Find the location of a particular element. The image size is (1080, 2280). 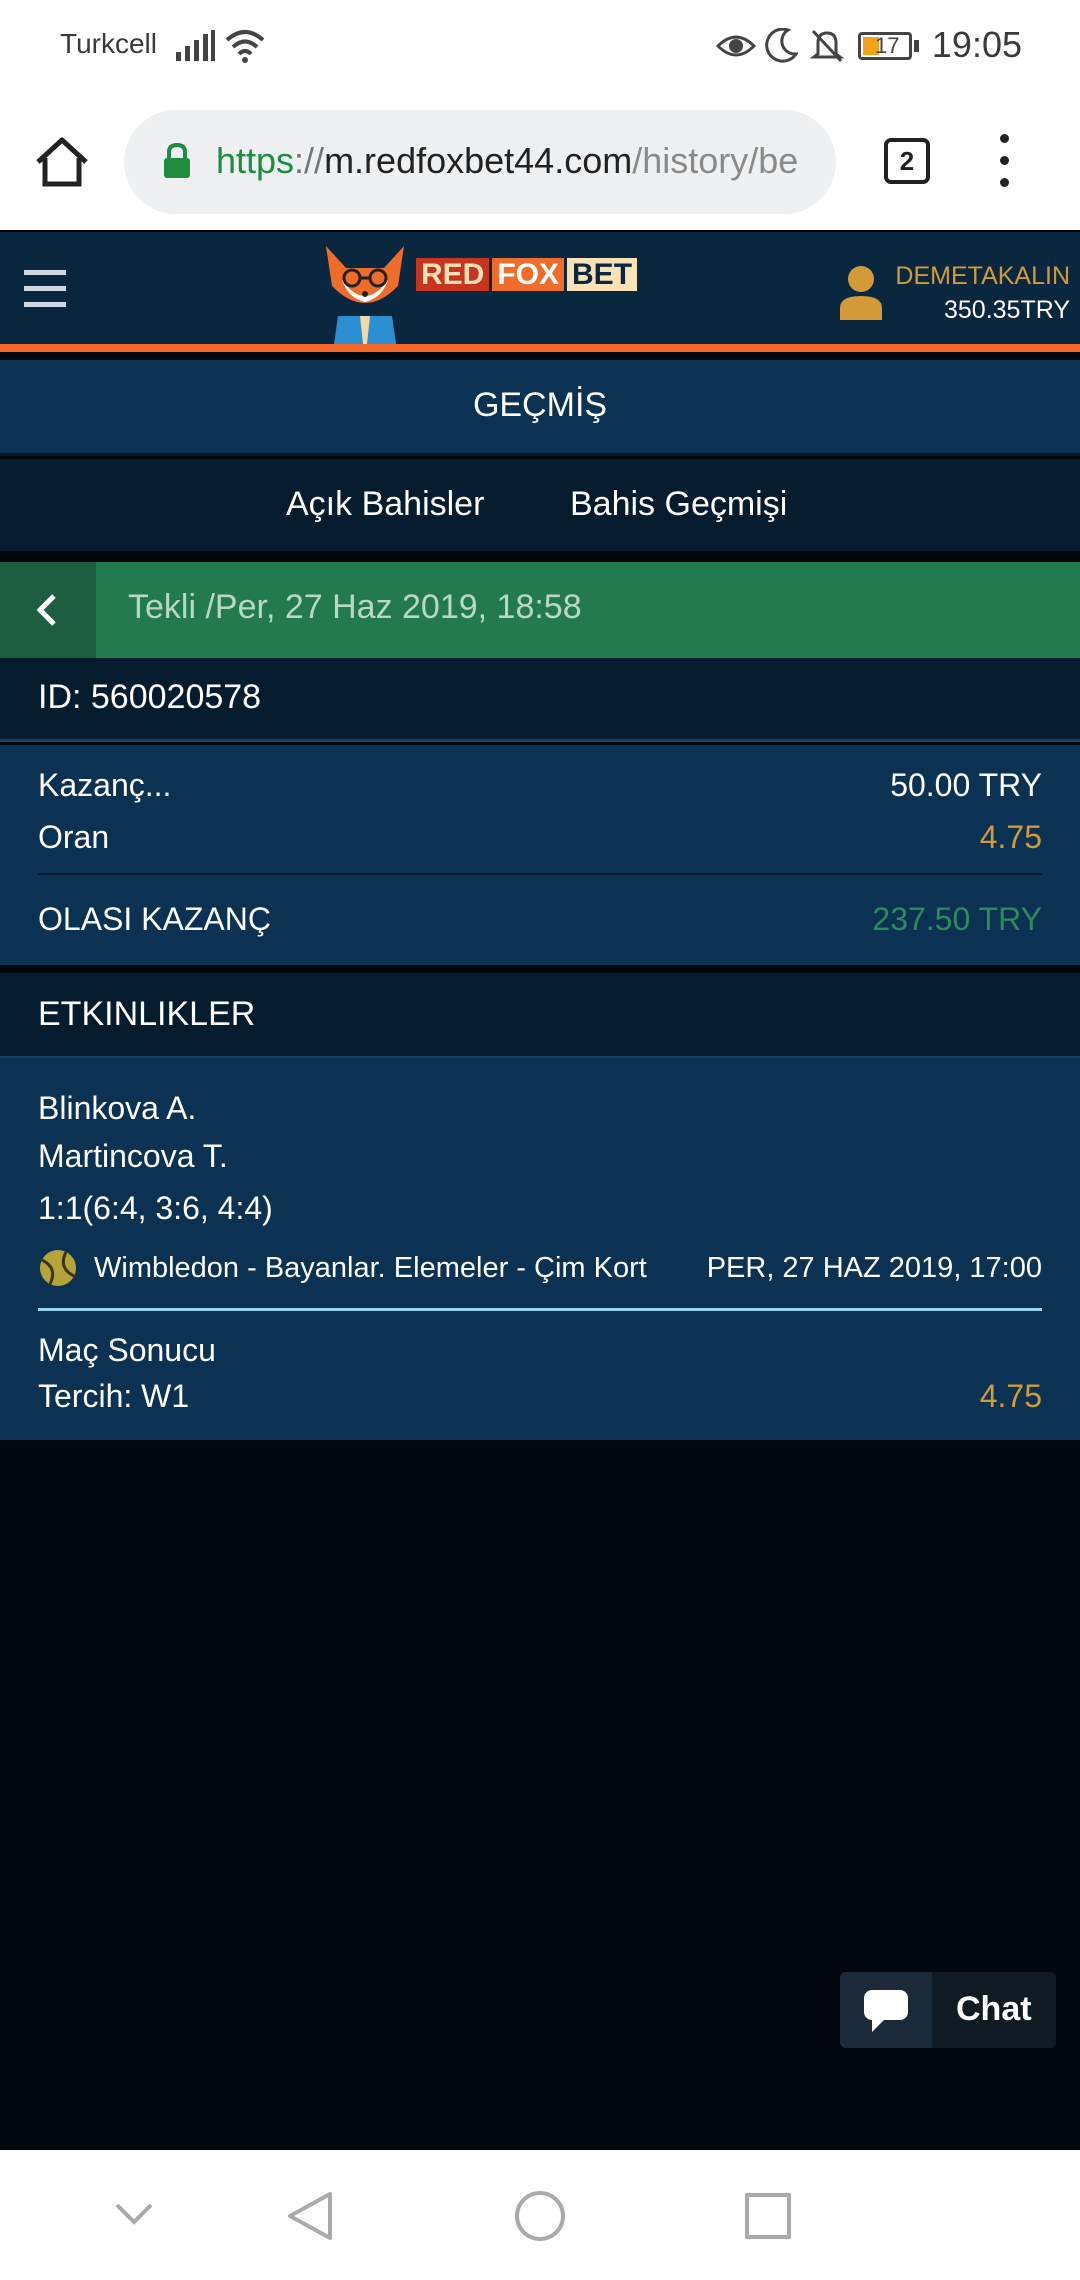

back-button is located at coordinates (48, 610).